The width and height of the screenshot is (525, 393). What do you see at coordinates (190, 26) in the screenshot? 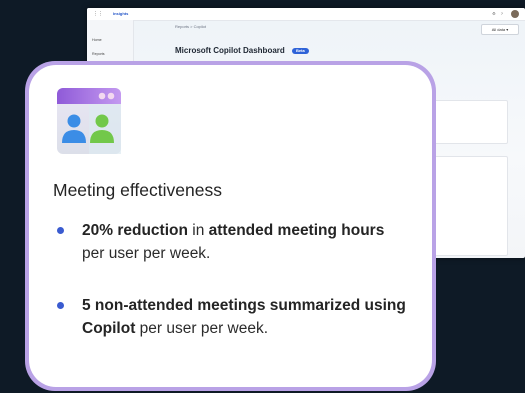
I see `breadcrumb: Reports > Copilot` at bounding box center [190, 26].